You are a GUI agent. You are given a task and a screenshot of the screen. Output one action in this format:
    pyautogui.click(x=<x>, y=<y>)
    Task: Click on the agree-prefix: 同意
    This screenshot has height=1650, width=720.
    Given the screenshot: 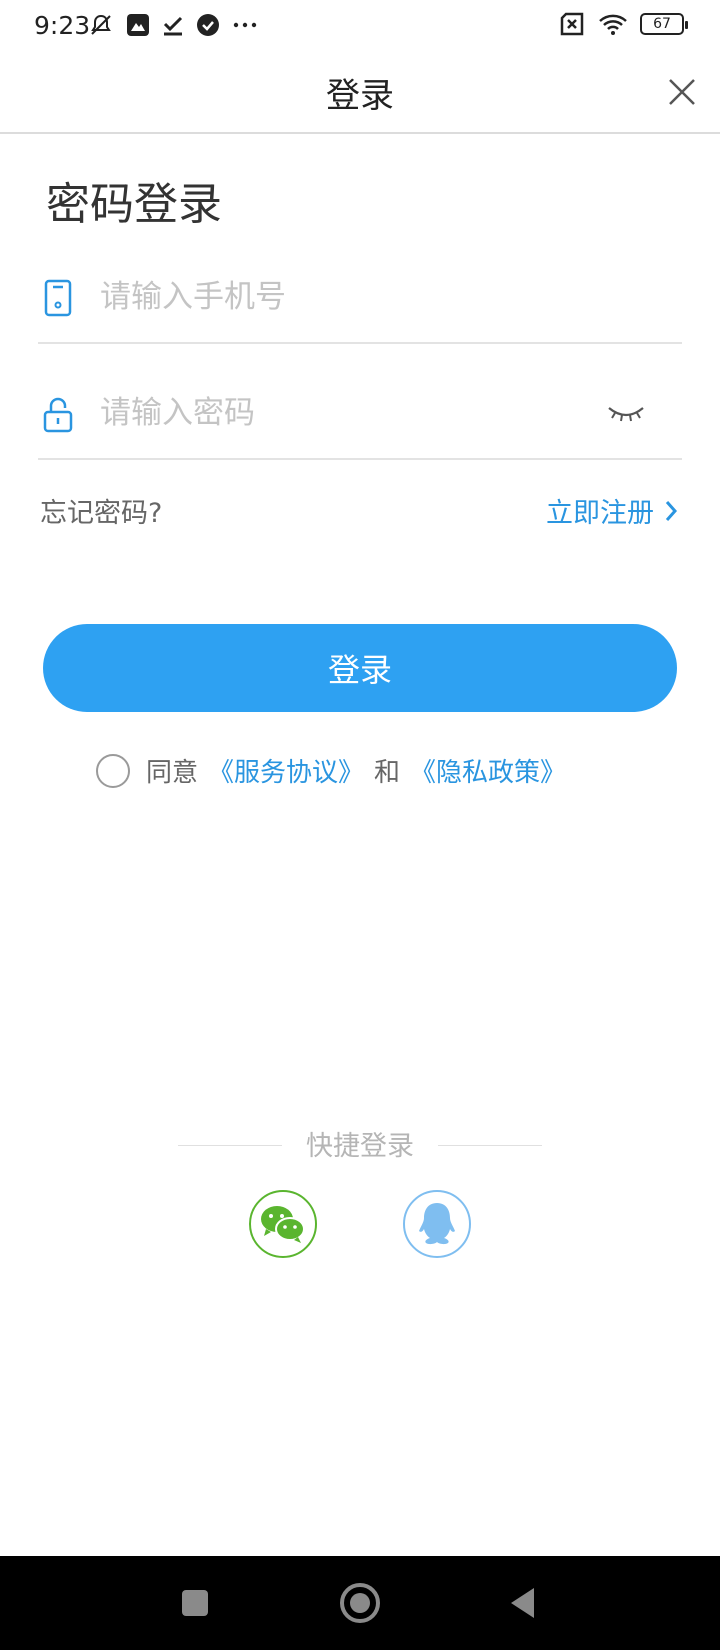 What is the action you would take?
    pyautogui.click(x=172, y=773)
    